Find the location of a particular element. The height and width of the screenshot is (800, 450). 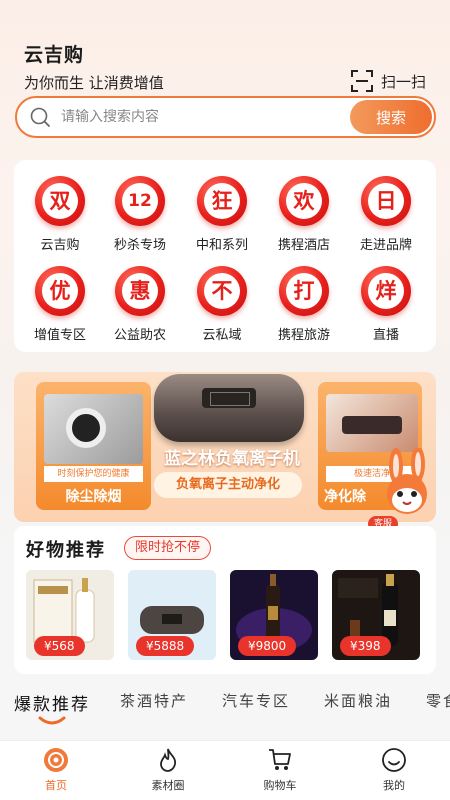

nav-profile: 我的 is located at coordinates (394, 770).